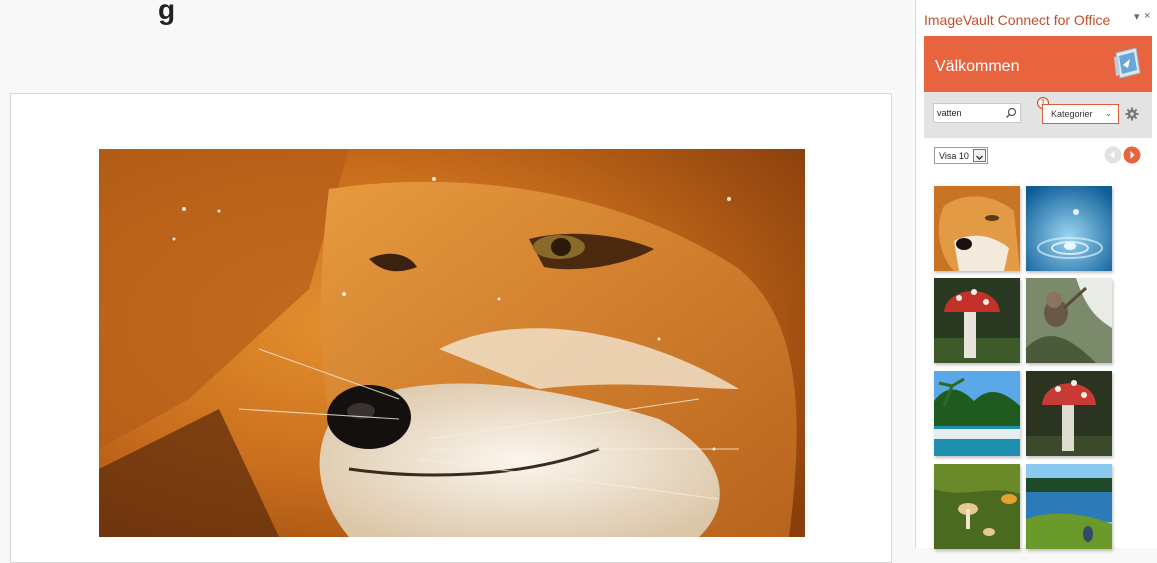  I want to click on search-field, so click(977, 113).